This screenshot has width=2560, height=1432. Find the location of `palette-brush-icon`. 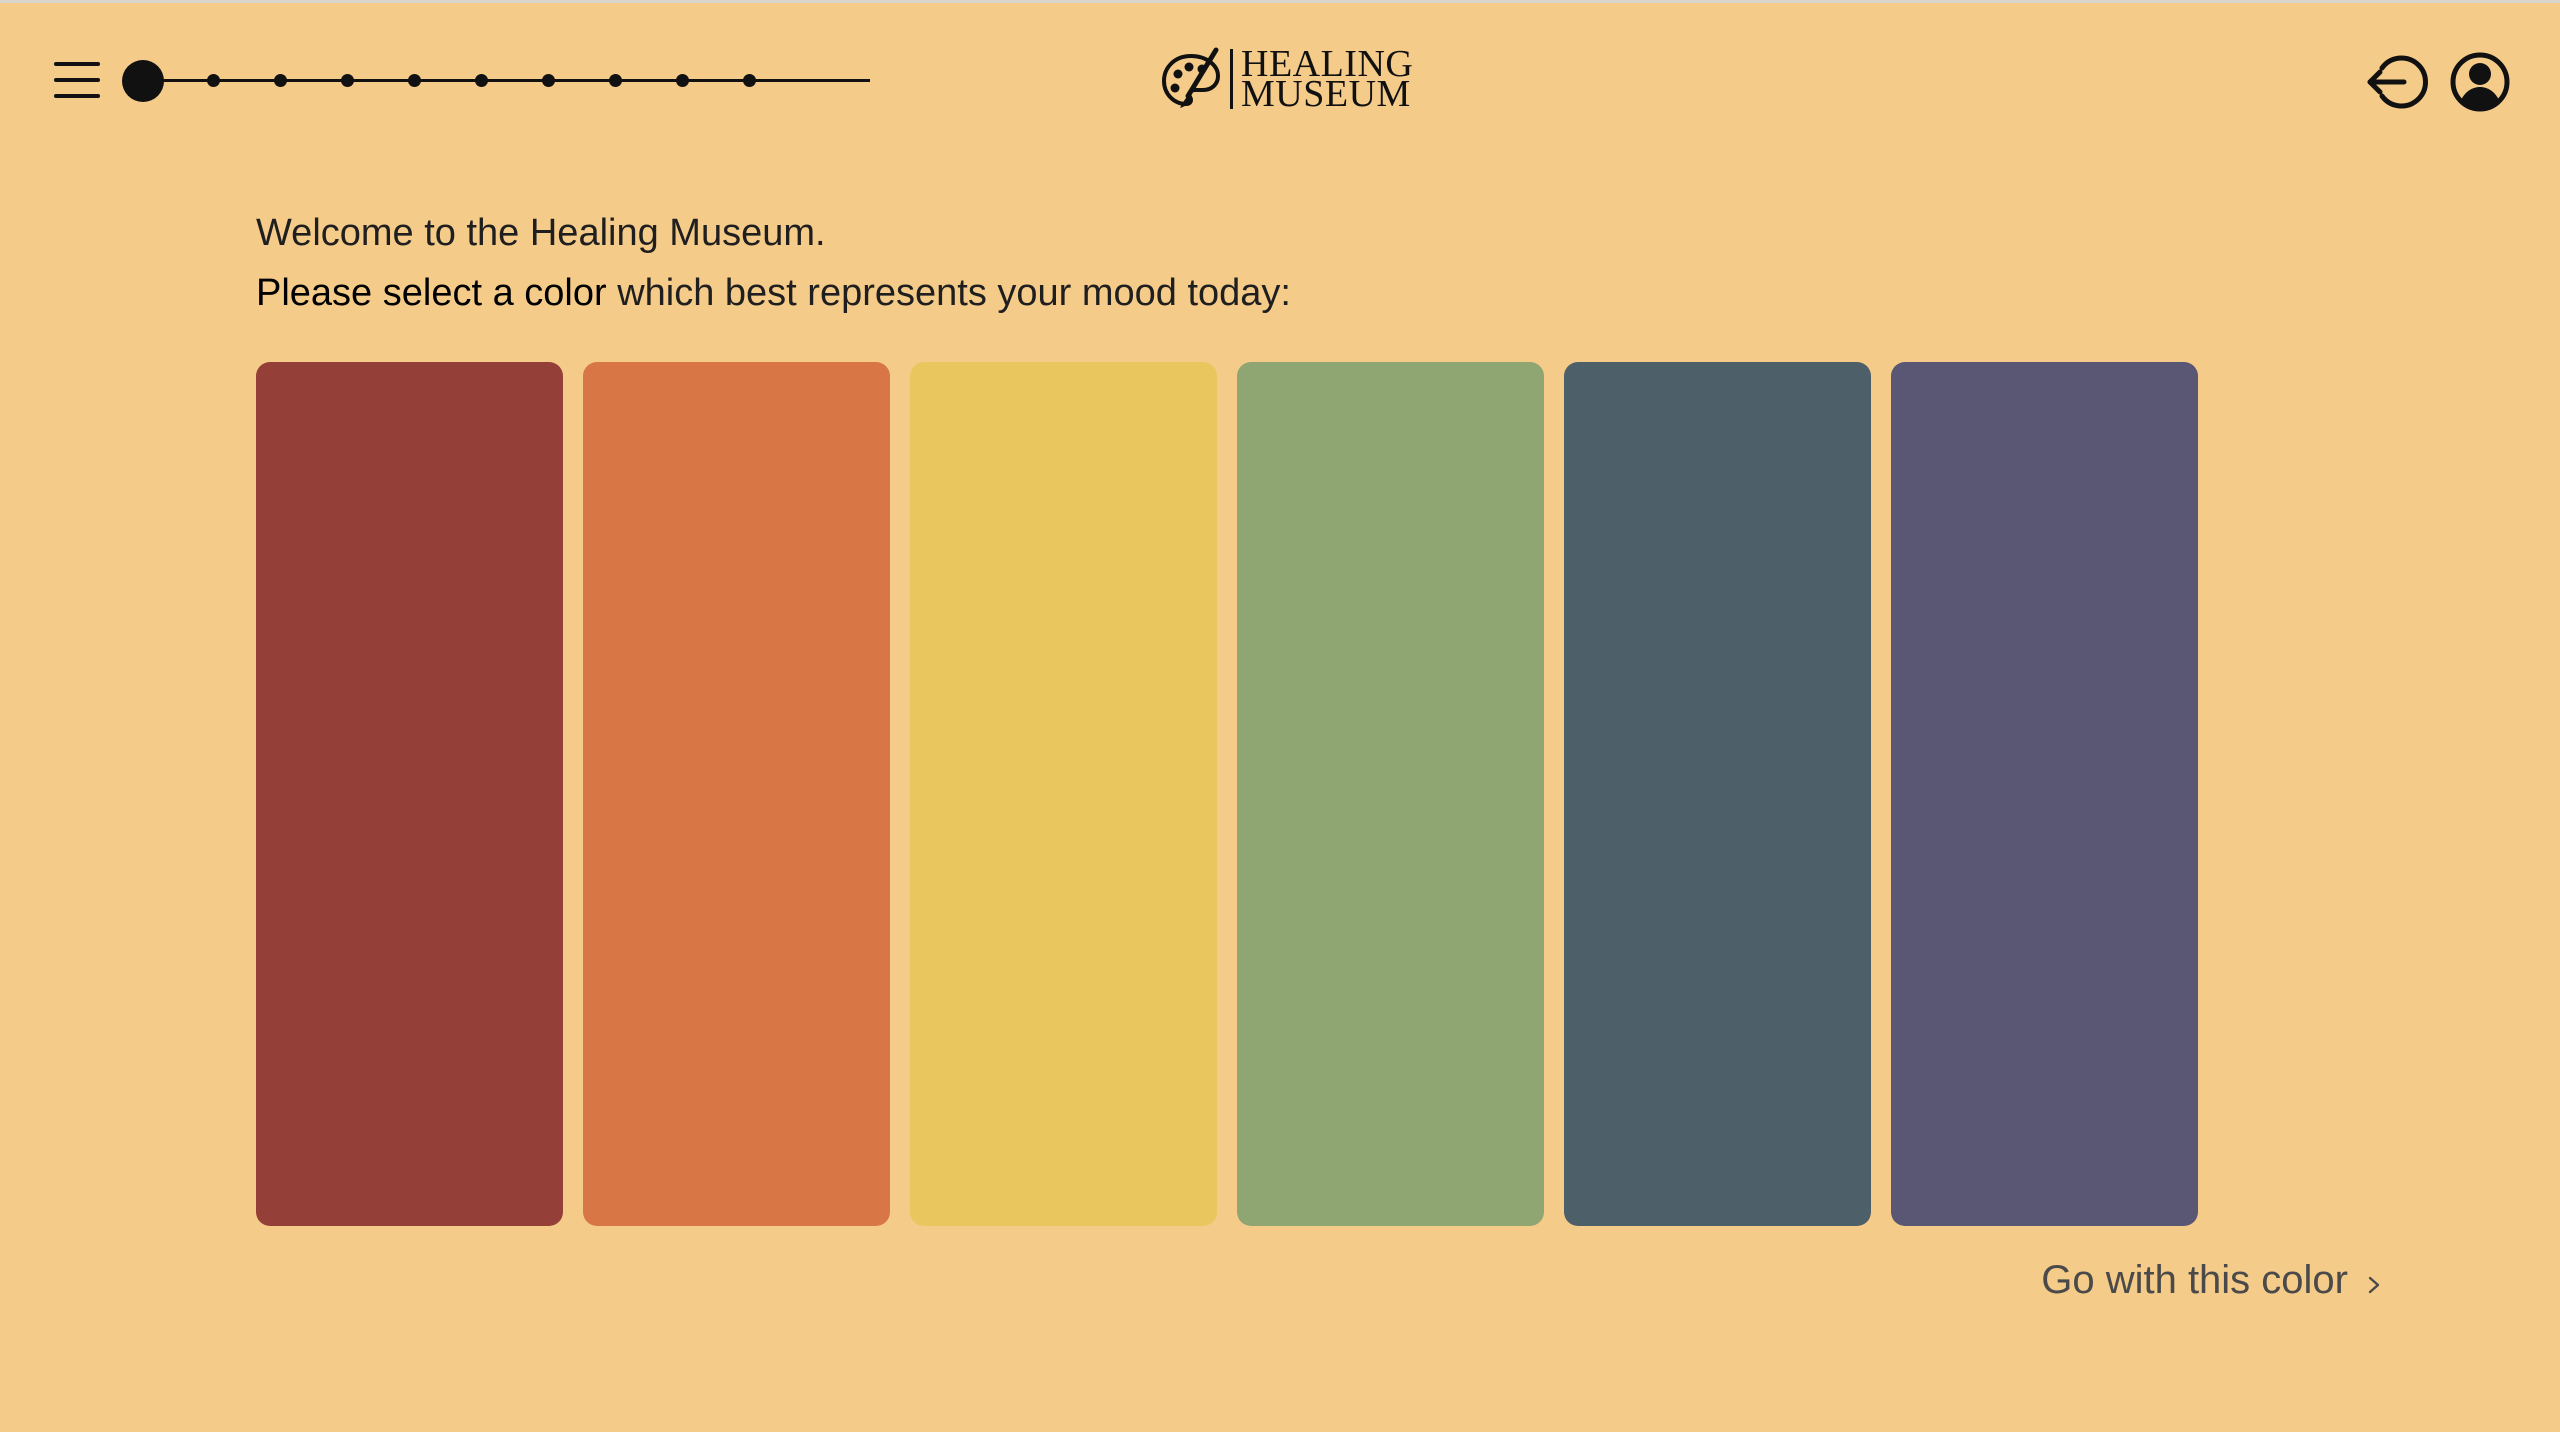

palette-brush-icon is located at coordinates (1191, 77).